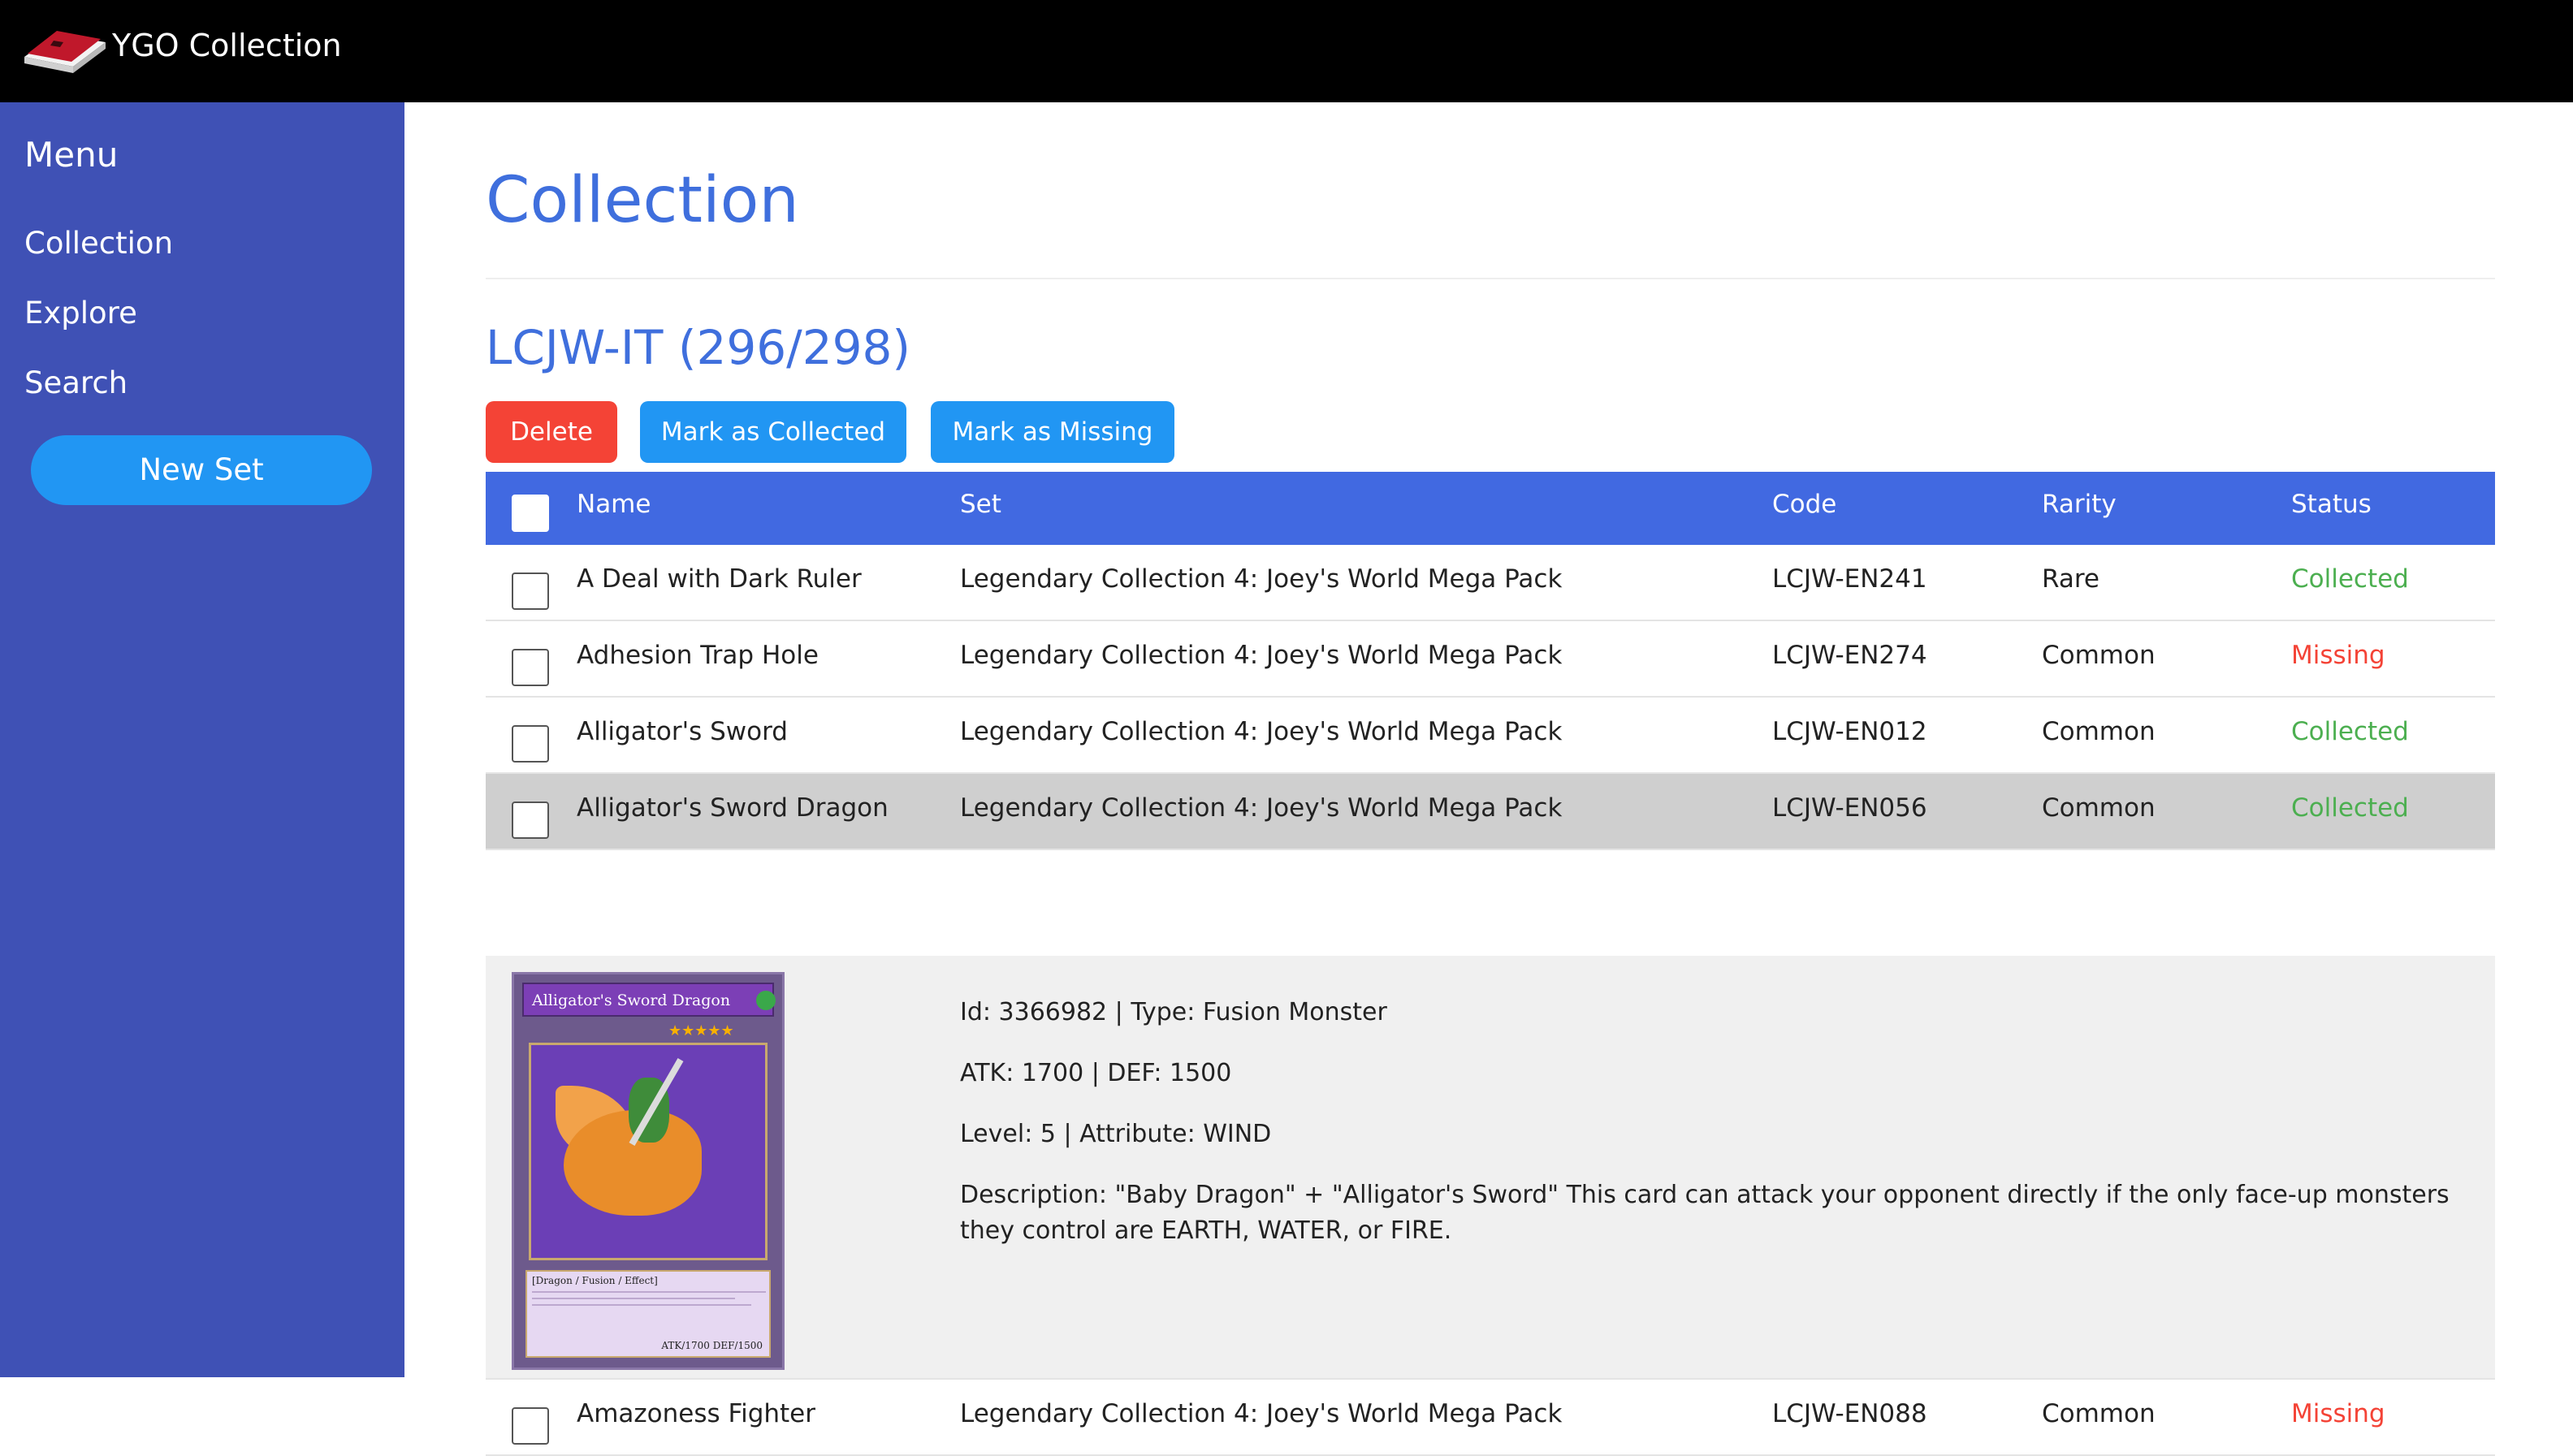 This screenshot has width=2573, height=1456. What do you see at coordinates (712, 1346) in the screenshot?
I see `card-atk-def: ATK/1700 DEF/1500` at bounding box center [712, 1346].